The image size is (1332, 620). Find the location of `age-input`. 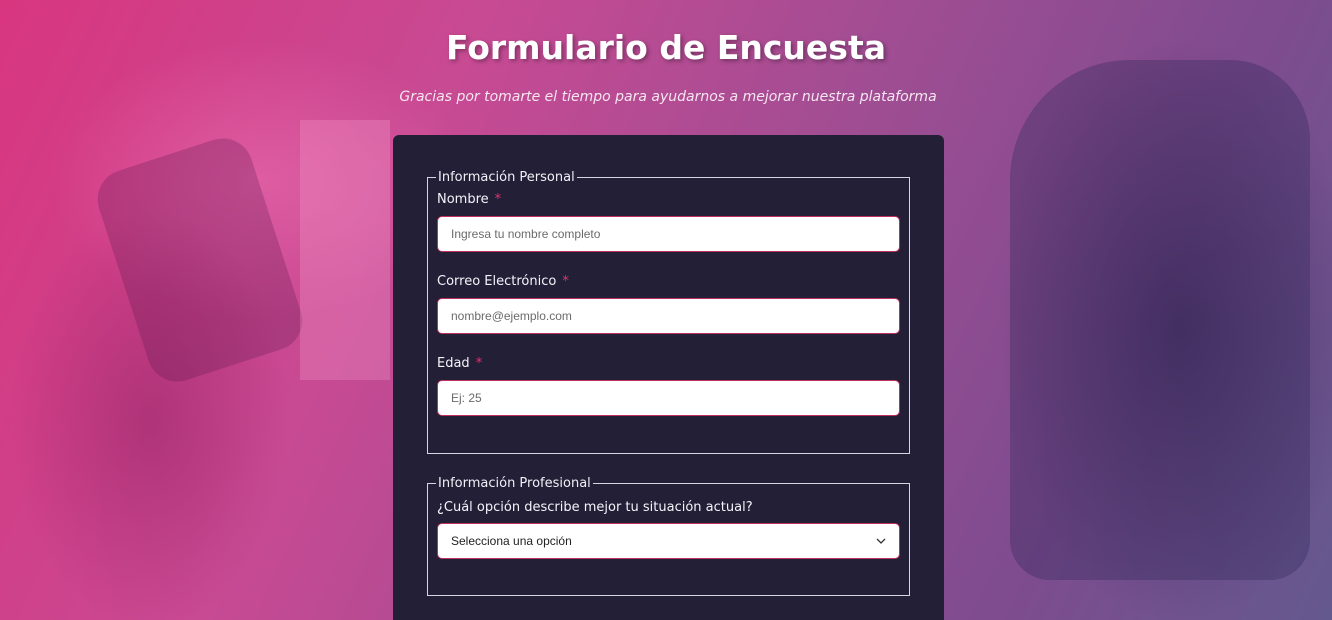

age-input is located at coordinates (668, 398).